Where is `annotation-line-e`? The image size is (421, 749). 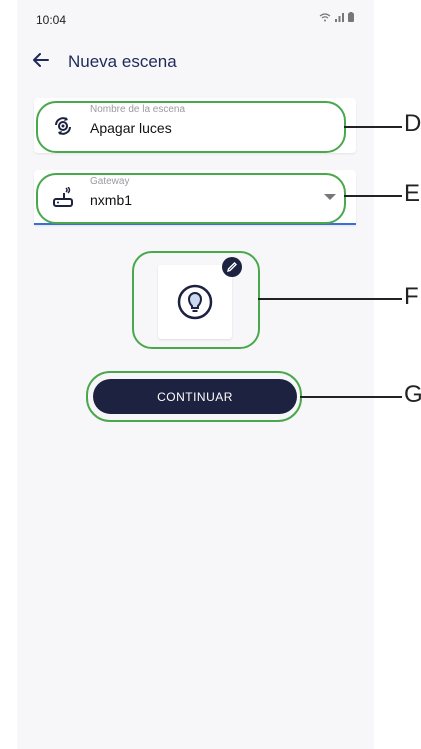
annotation-line-e is located at coordinates (373, 196).